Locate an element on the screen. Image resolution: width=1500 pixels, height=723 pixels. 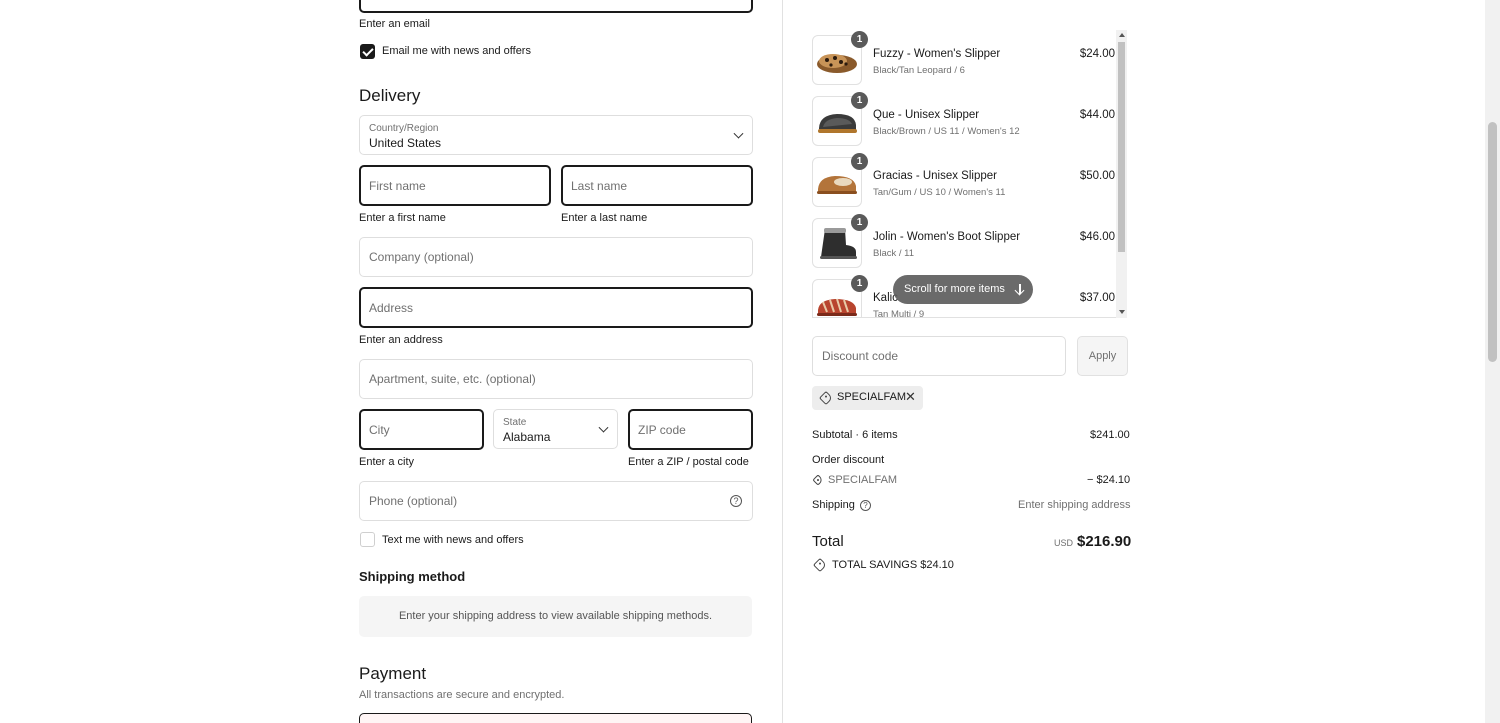
text-offers-label: Text me with news and offers is located at coordinates (453, 540).